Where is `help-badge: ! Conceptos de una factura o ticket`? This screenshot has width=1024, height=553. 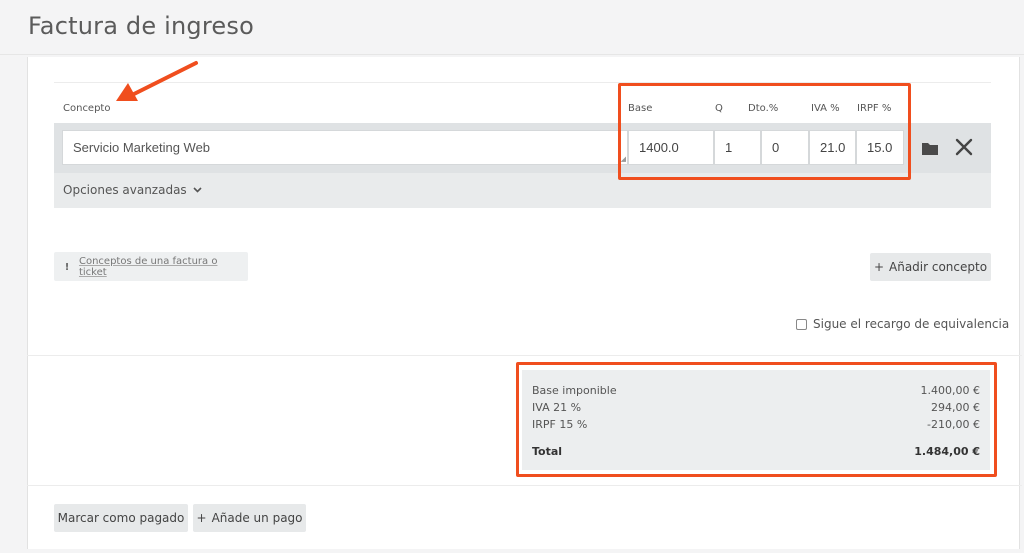 help-badge: ! Conceptos de una factura o ticket is located at coordinates (151, 266).